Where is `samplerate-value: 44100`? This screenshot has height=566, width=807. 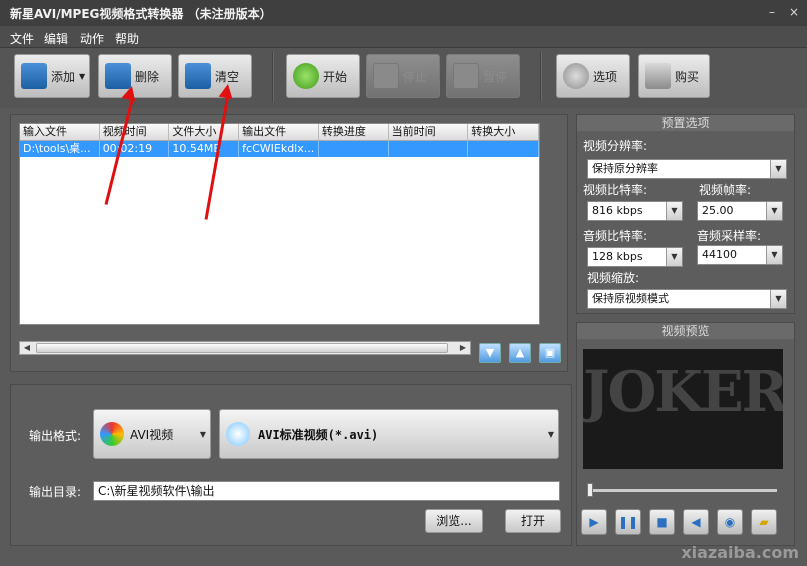
samplerate-value: 44100 is located at coordinates (719, 254).